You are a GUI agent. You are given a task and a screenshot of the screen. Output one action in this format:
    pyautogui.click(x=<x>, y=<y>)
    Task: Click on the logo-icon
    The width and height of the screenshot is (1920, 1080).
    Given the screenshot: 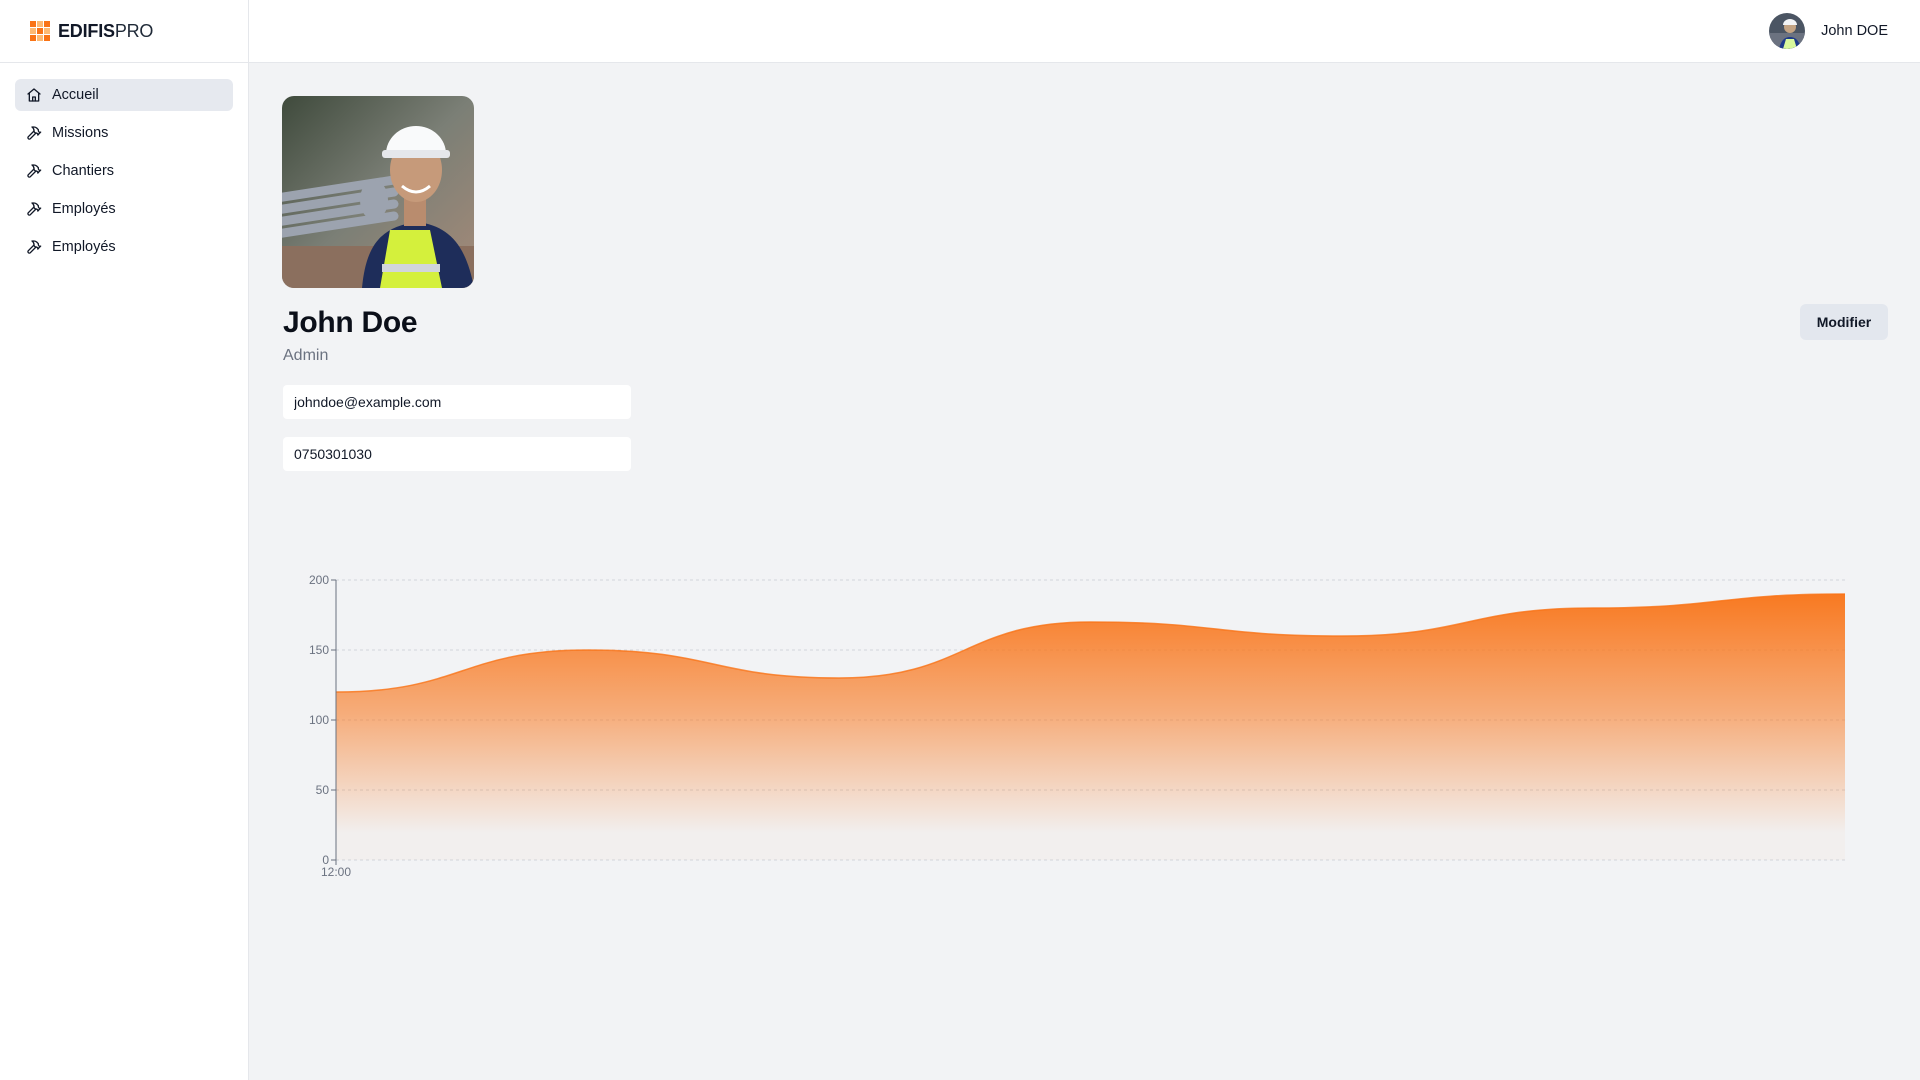 What is the action you would take?
    pyautogui.click(x=40, y=31)
    